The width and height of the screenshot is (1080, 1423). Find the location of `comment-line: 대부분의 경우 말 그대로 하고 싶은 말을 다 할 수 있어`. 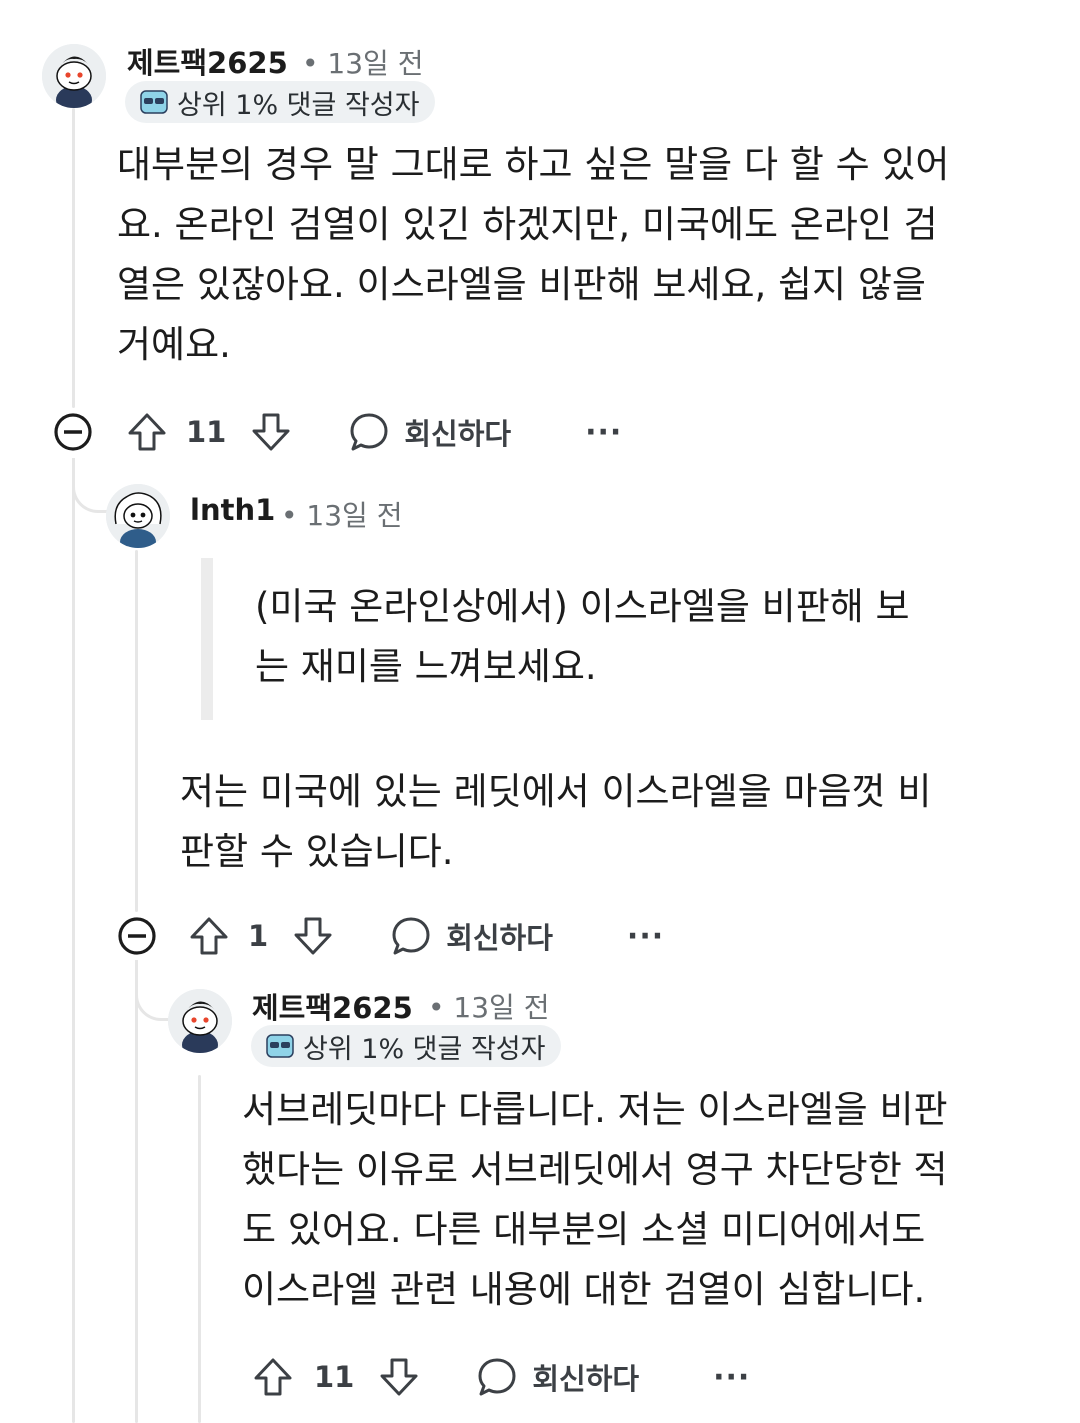

comment-line: 대부분의 경우 말 그대로 하고 싶은 말을 다 할 수 있어 is located at coordinates (533, 164).